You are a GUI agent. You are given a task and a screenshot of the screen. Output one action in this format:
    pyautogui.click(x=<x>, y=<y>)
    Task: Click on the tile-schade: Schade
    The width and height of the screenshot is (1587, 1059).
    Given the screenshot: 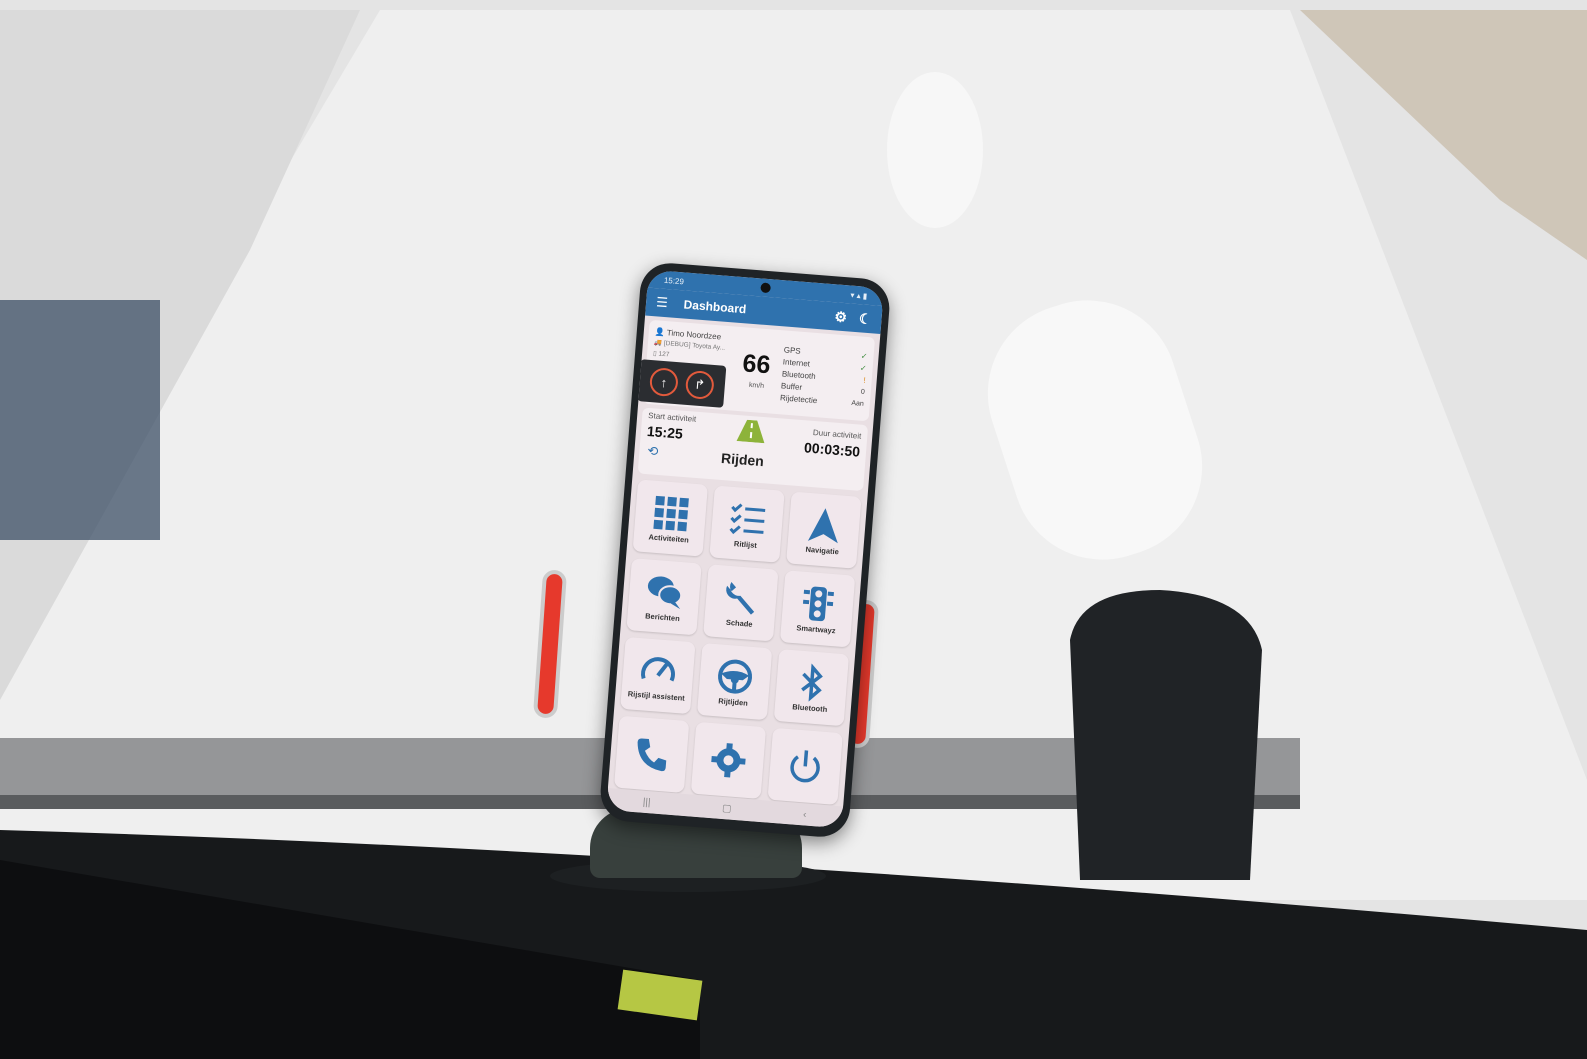 What is the action you would take?
    pyautogui.click(x=741, y=603)
    